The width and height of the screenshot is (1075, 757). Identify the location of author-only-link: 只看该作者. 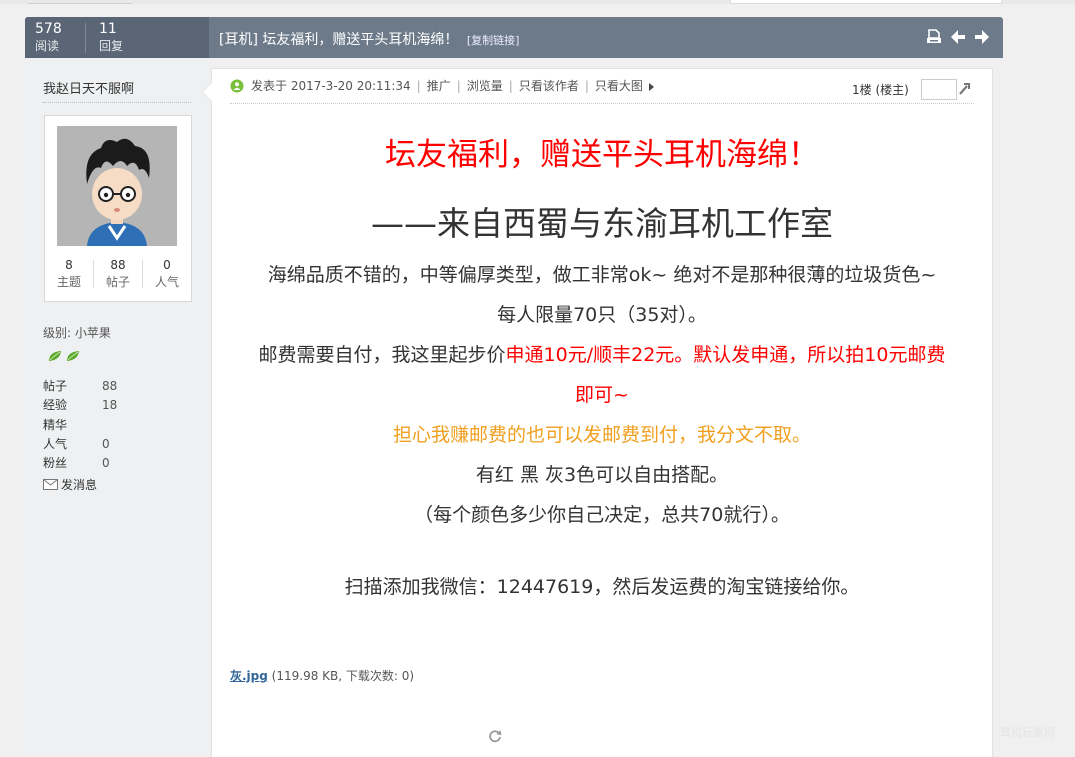
(549, 86).